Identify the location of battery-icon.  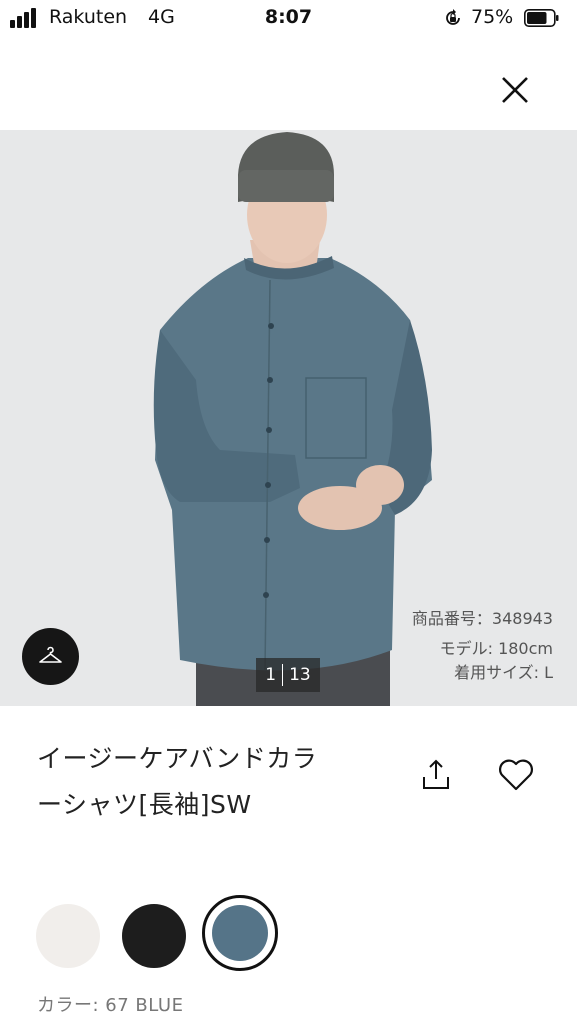
(541, 18).